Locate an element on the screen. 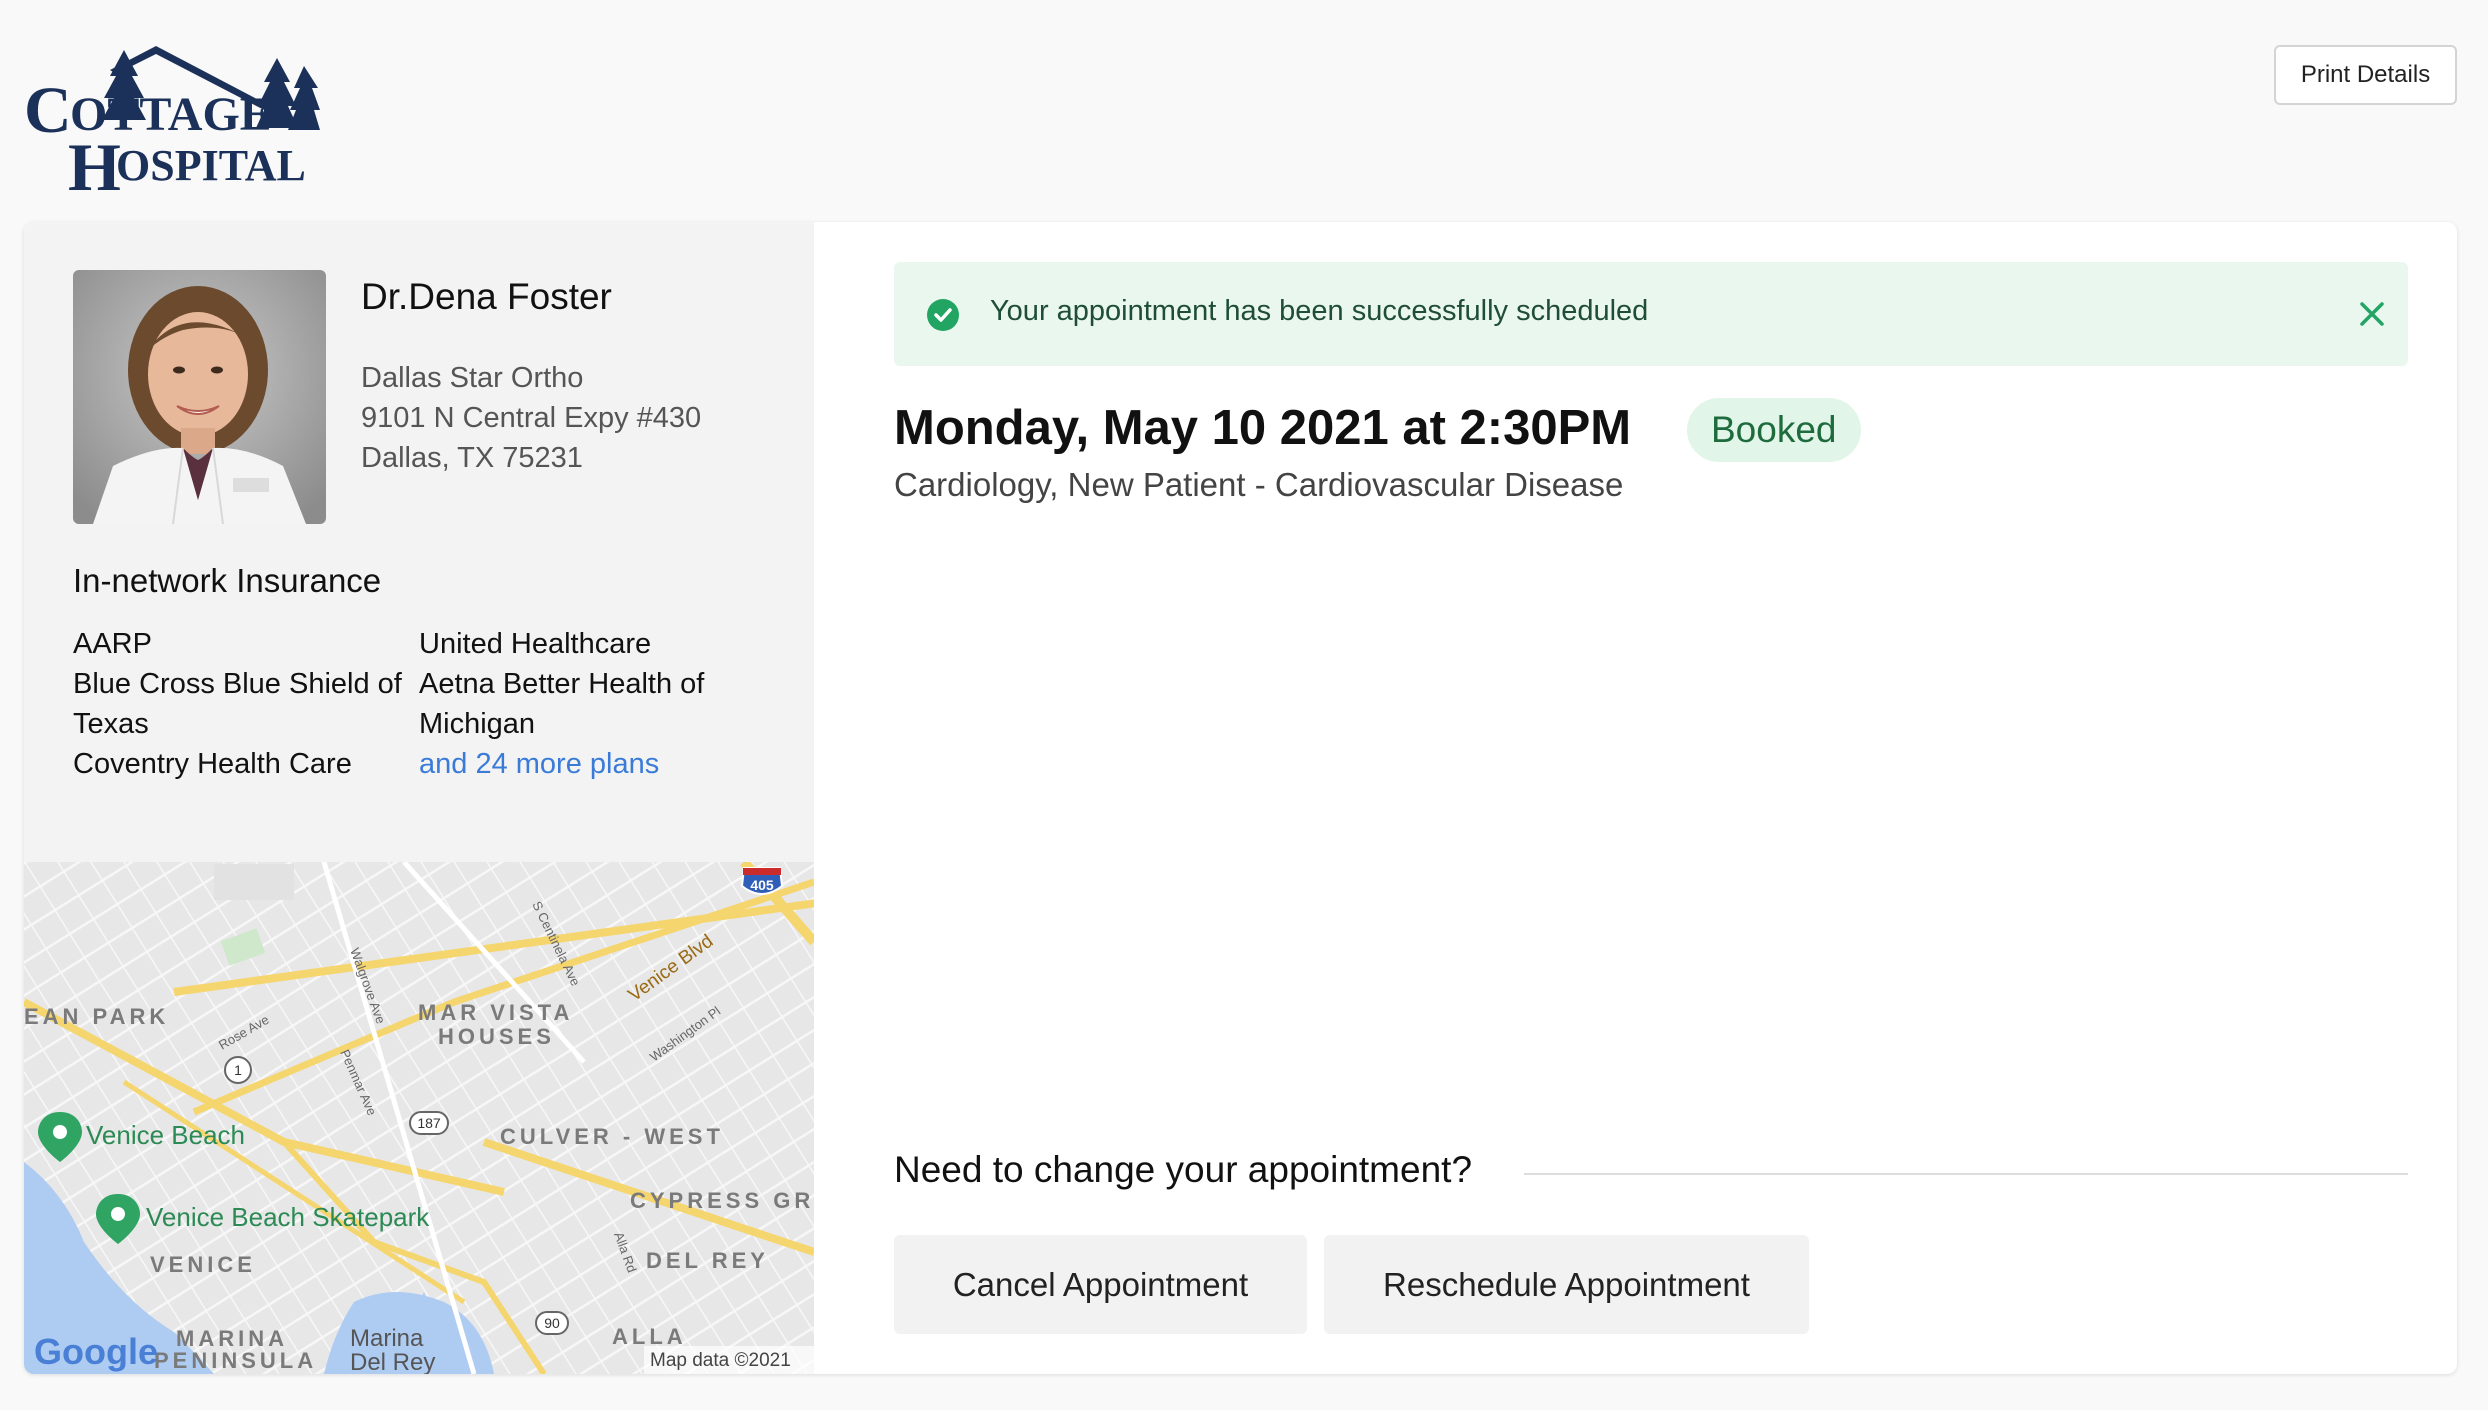 The width and height of the screenshot is (2488, 1410). shield-187-icon: 187 is located at coordinates (429, 1123).